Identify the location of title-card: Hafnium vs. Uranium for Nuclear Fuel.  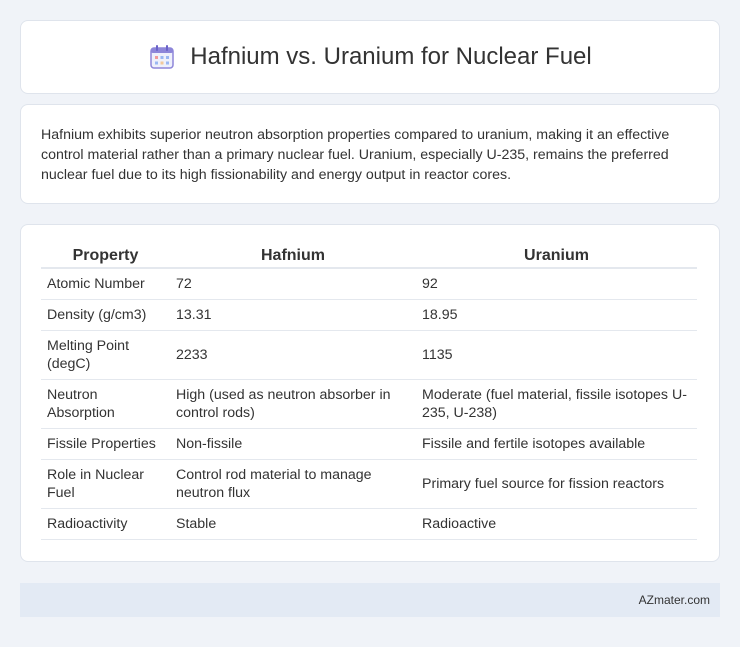
(370, 57).